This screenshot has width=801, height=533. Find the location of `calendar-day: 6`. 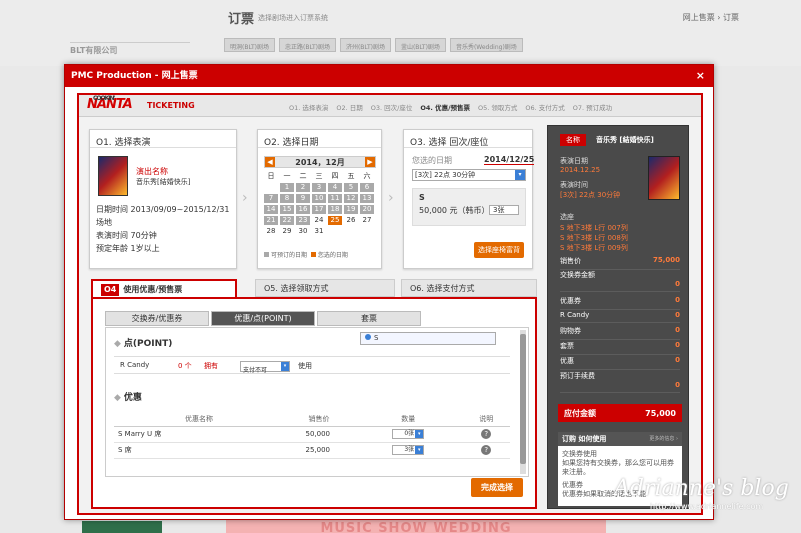

calendar-day: 6 is located at coordinates (367, 187).